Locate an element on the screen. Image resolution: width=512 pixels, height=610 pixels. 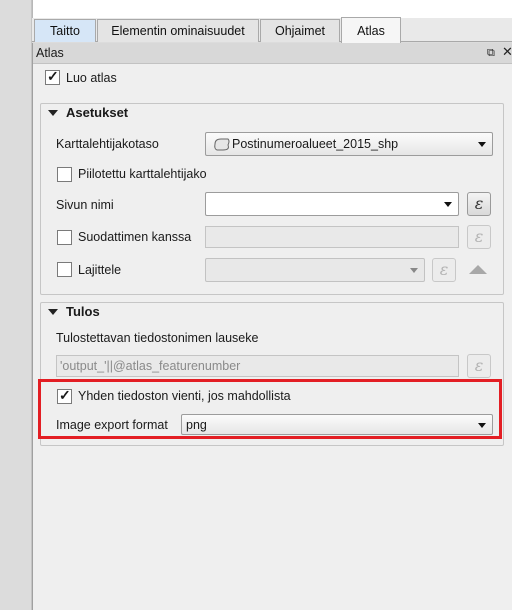
tab-item-properties: Elementin ominaisuudet is located at coordinates (178, 30).